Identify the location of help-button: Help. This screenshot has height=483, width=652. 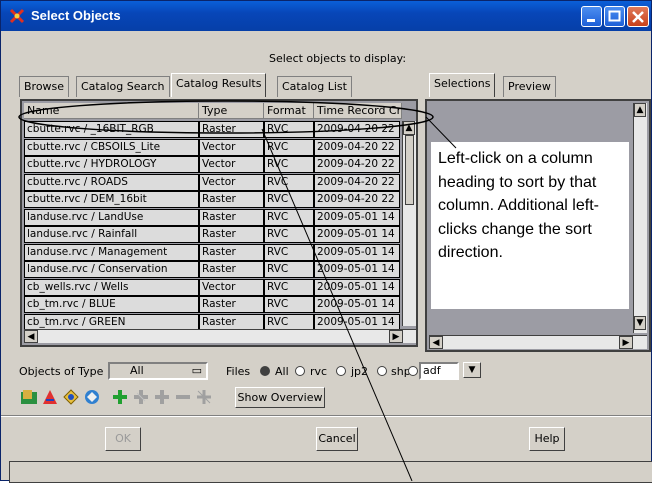
(547, 439).